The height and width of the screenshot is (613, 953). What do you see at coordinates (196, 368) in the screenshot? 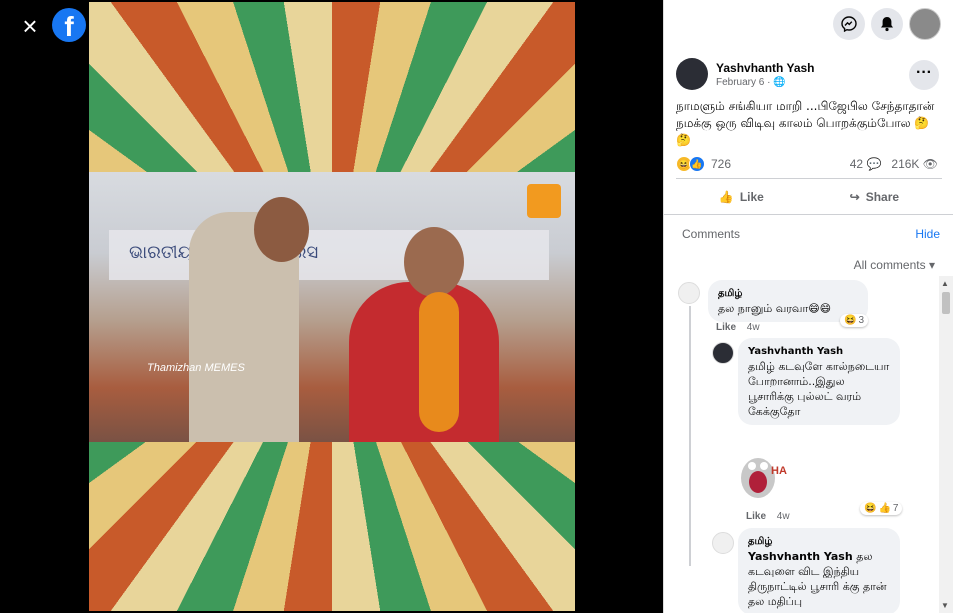
I see `video-watermark: Thamizhan MEMES` at bounding box center [196, 368].